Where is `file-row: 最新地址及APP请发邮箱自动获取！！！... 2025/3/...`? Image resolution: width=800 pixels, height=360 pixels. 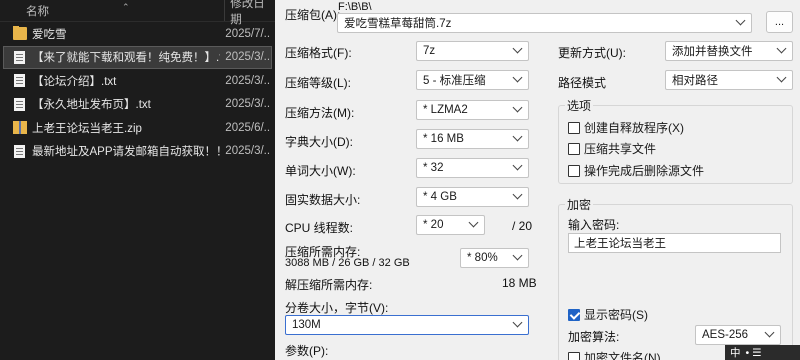
file-row: 最新地址及APP请发邮箱自动获取！！！... 2025/3/... is located at coordinates (137, 152).